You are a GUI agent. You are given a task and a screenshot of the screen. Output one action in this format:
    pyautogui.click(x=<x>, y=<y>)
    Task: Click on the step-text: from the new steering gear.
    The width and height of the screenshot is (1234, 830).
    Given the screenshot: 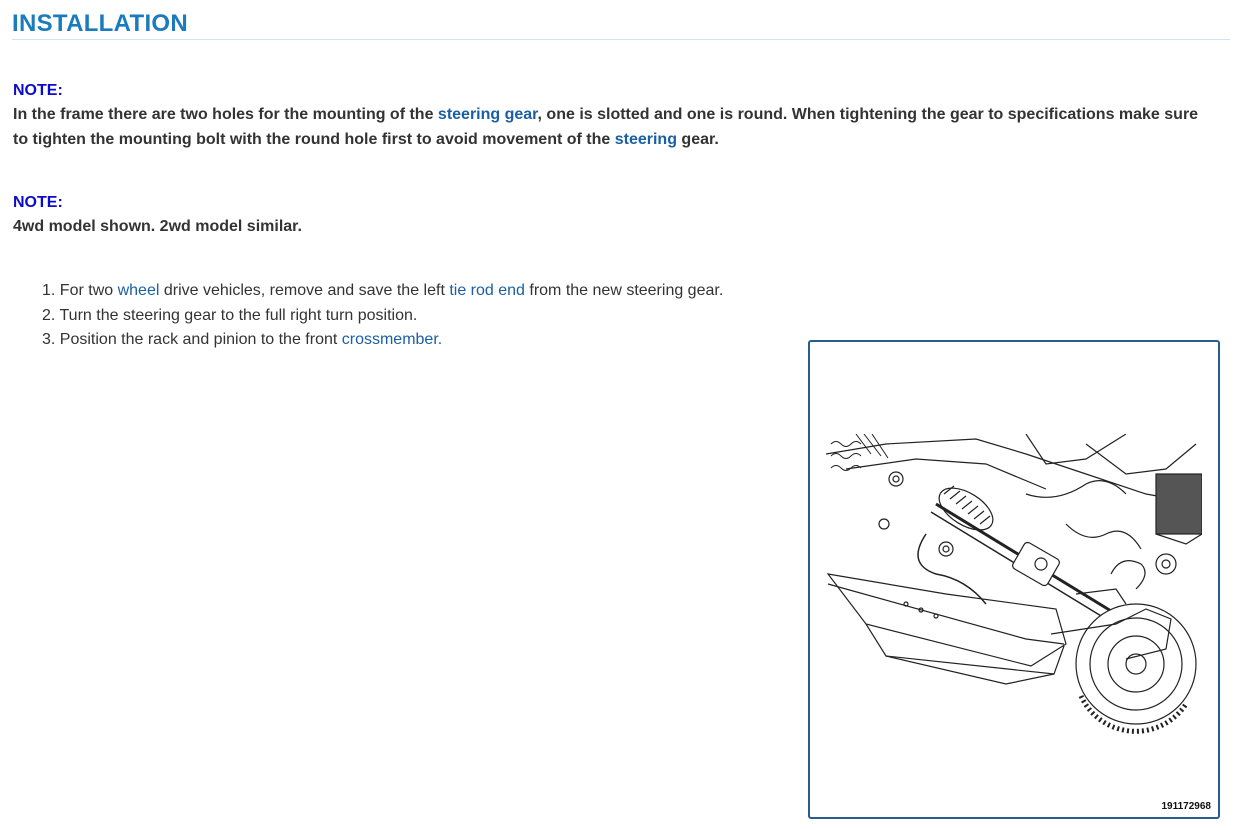 What is the action you would take?
    pyautogui.click(x=624, y=290)
    